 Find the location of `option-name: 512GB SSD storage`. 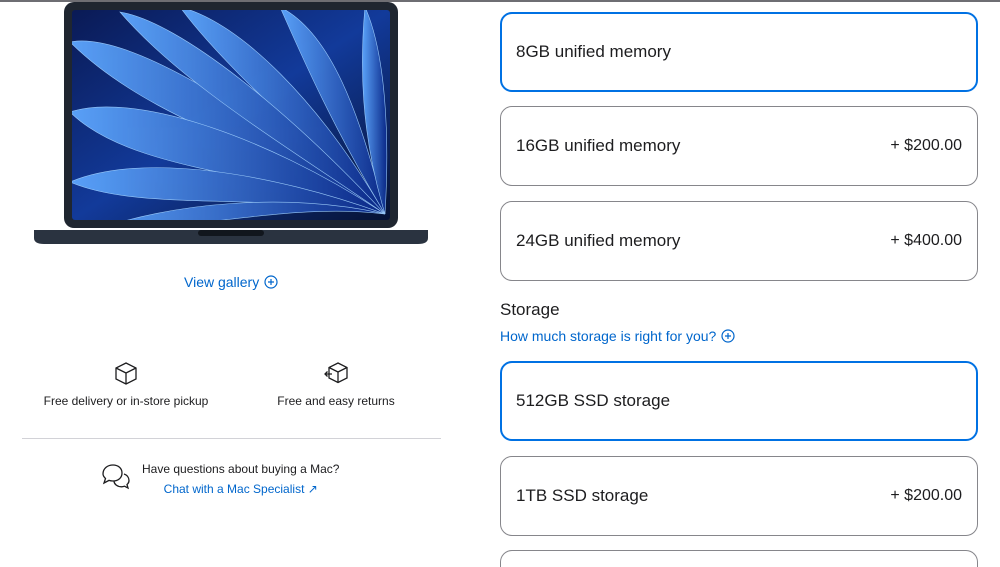

option-name: 512GB SSD storage is located at coordinates (593, 400).